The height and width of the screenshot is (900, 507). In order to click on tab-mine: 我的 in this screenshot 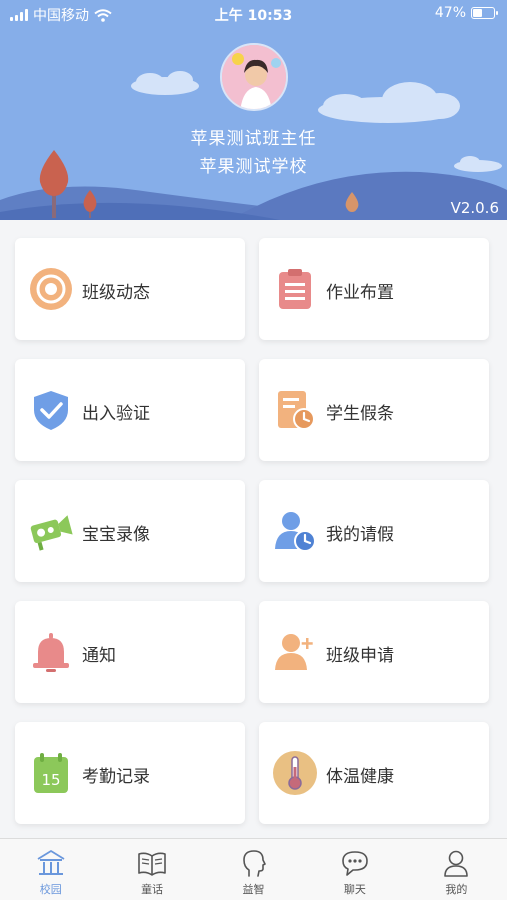, I will do `click(456, 869)`.